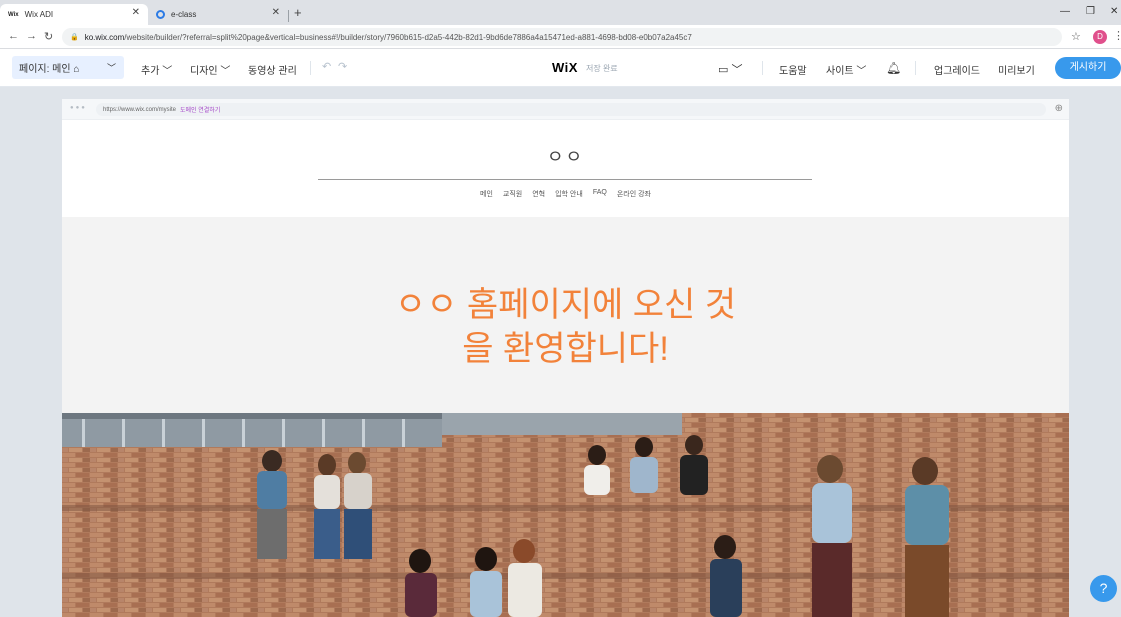 This screenshot has height=617, width=1121. Describe the element at coordinates (13, 36) in the screenshot. I see `back-icon: ←` at that location.